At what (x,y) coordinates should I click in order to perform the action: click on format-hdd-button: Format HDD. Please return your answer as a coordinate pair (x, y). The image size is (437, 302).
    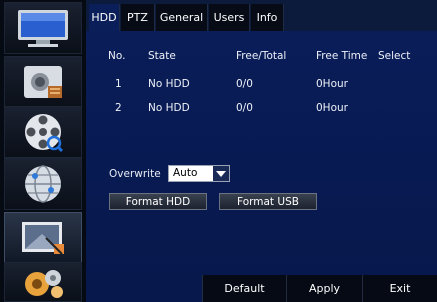
    Looking at the image, I should click on (158, 201).